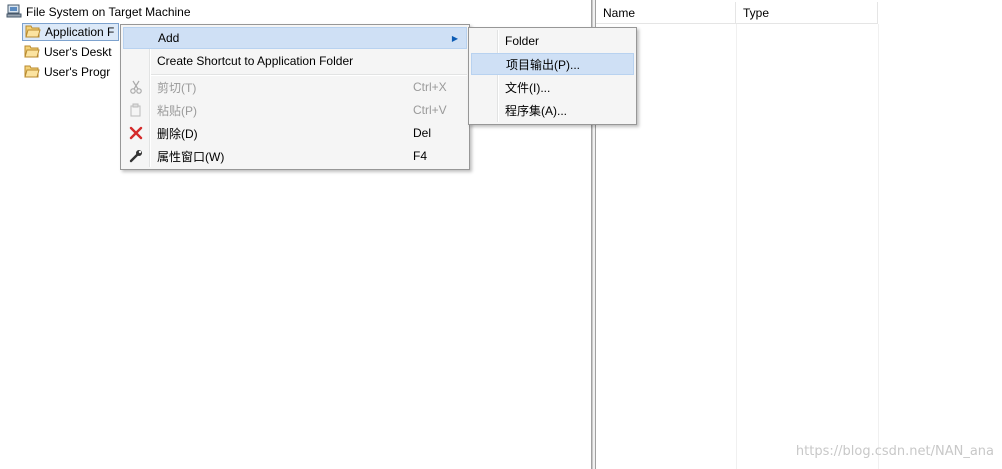  What do you see at coordinates (136, 110) in the screenshot?
I see `paste-icon` at bounding box center [136, 110].